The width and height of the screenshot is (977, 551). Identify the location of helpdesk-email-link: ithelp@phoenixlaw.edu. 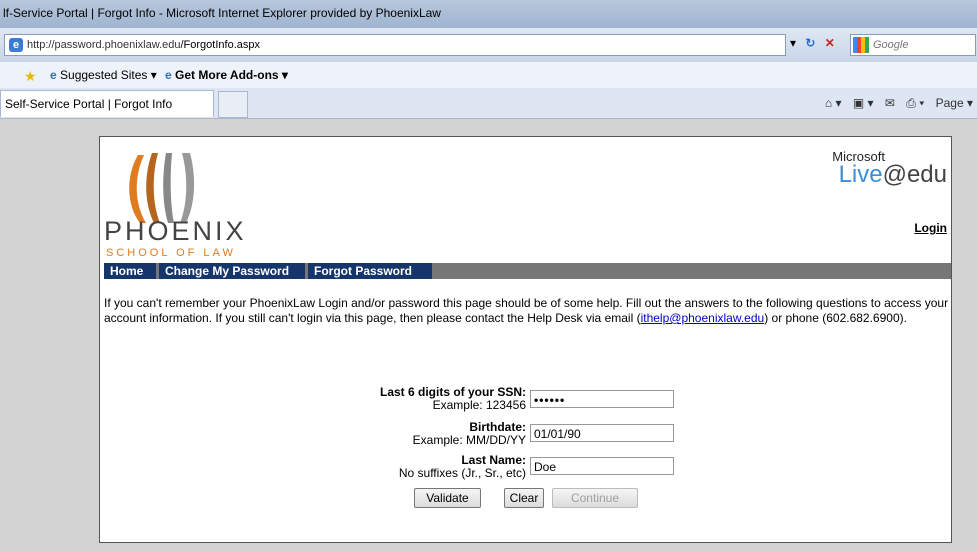
(703, 318).